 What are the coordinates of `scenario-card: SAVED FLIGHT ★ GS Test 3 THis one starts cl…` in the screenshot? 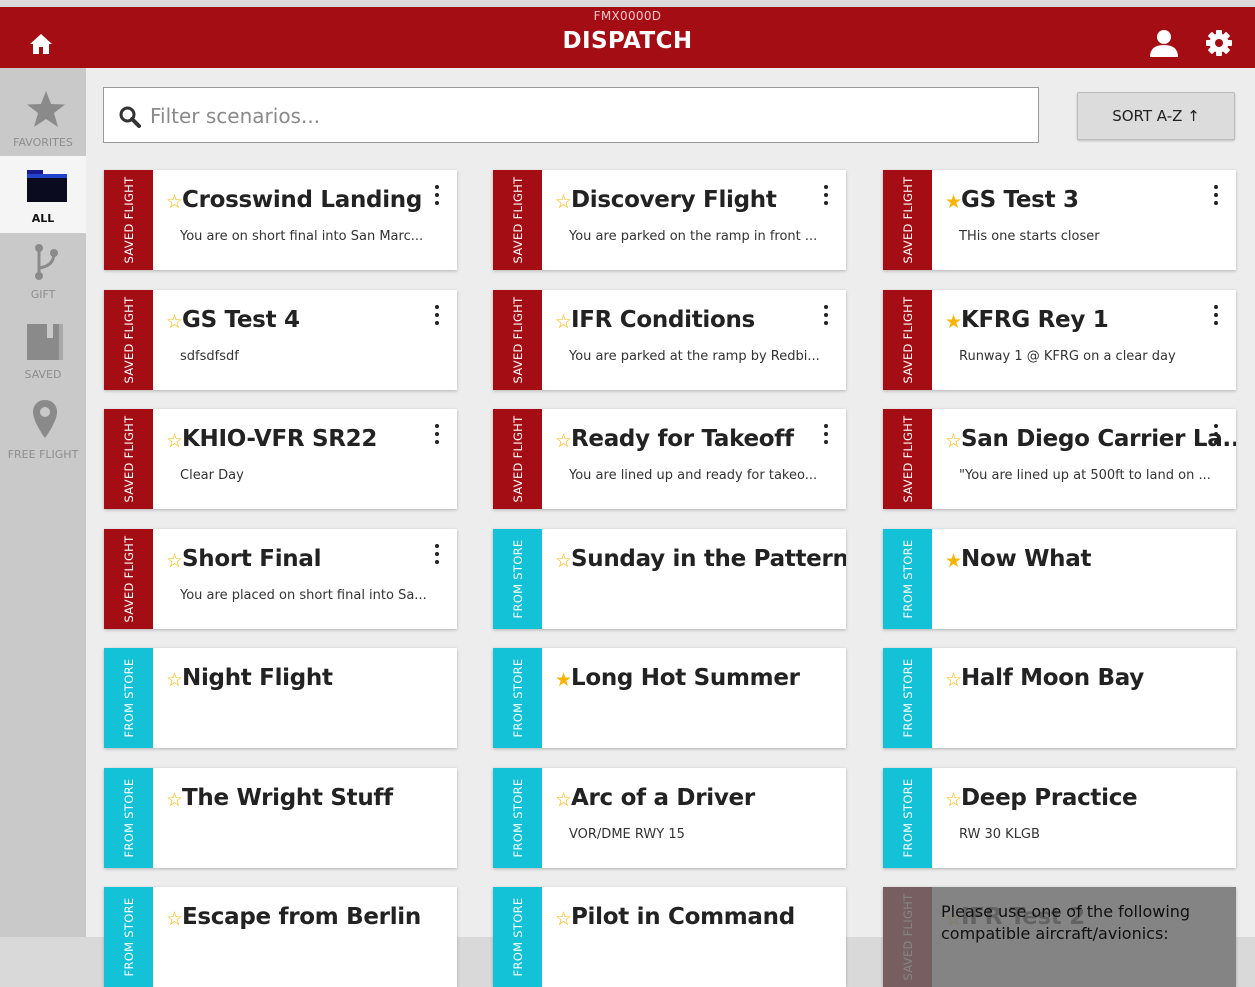 It's located at (1059, 220).